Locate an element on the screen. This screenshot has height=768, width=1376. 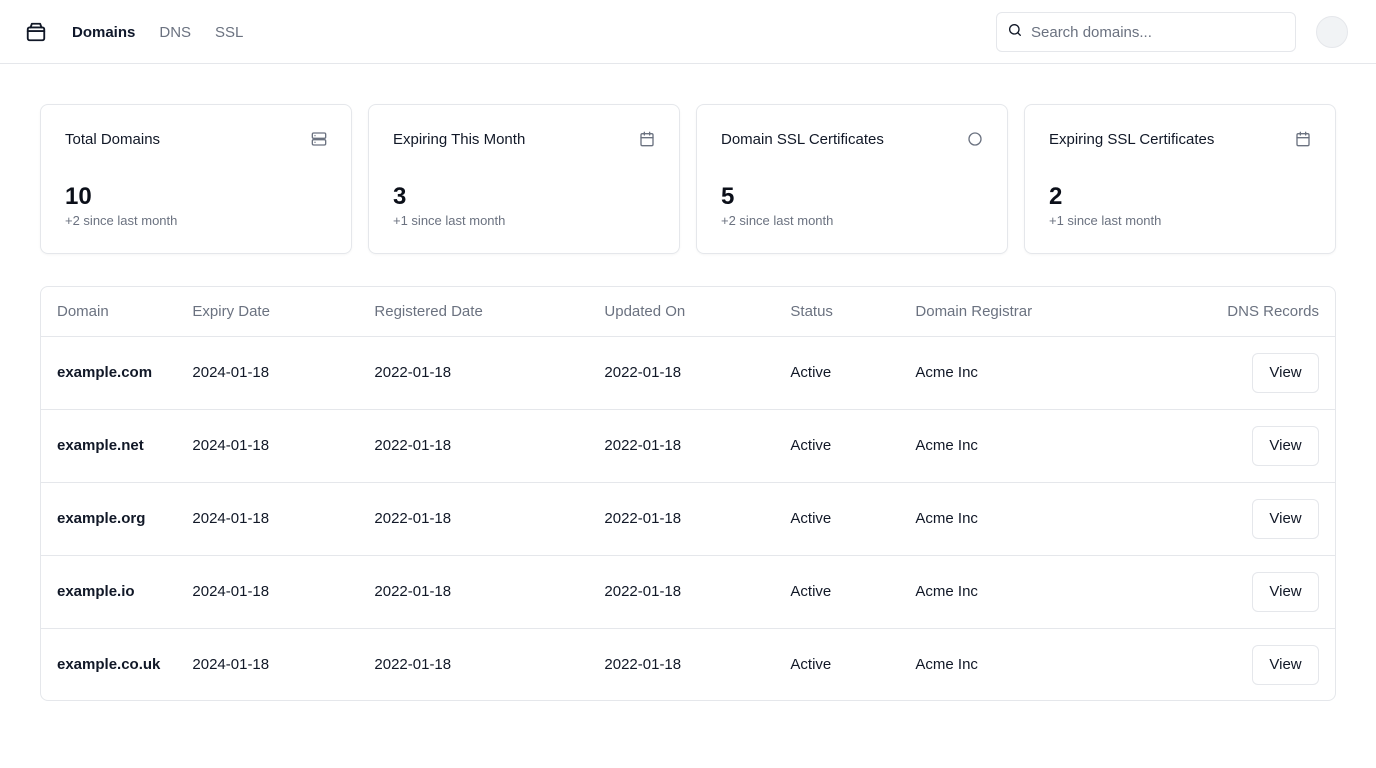
top-navigation-bar: Domains DNS SSL is located at coordinates (688, 32).